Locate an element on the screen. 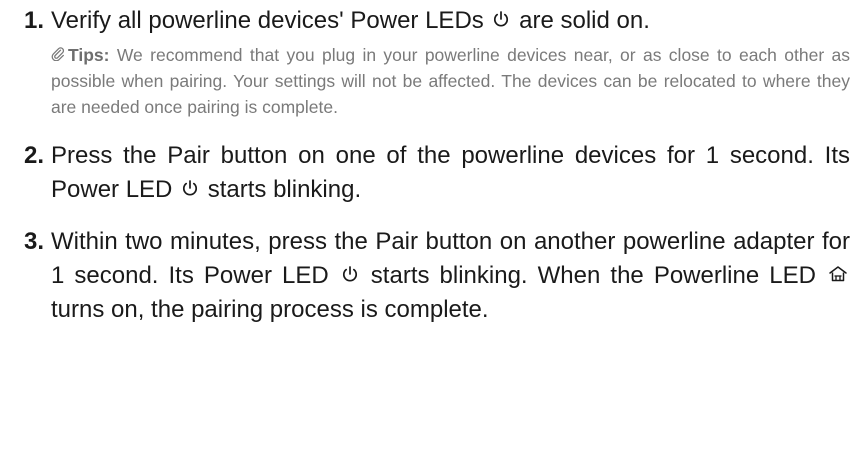 This screenshot has height=454, width=858. step-text: starts blinking. When the Powerline LED is located at coordinates (593, 275).